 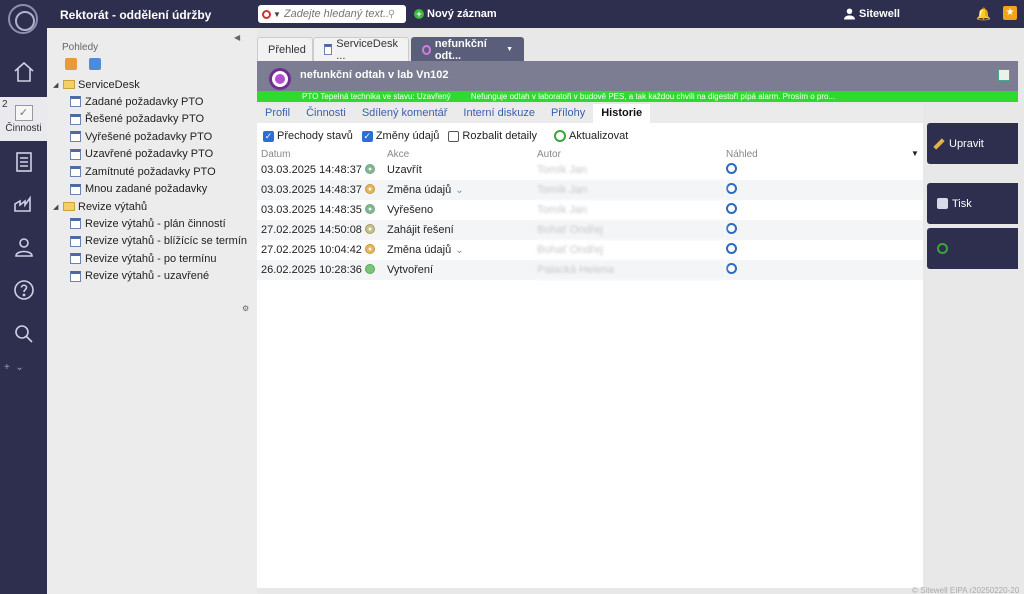 What do you see at coordinates (492, 136) in the screenshot?
I see `expand-details-checkbox: Rozbalit detaily` at bounding box center [492, 136].